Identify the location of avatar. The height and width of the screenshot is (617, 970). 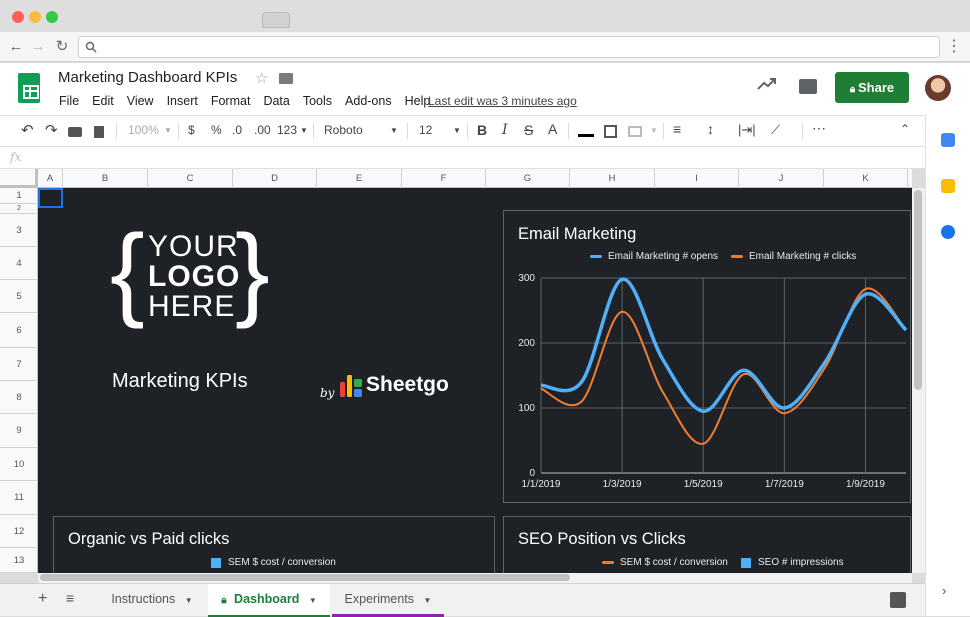
(938, 88).